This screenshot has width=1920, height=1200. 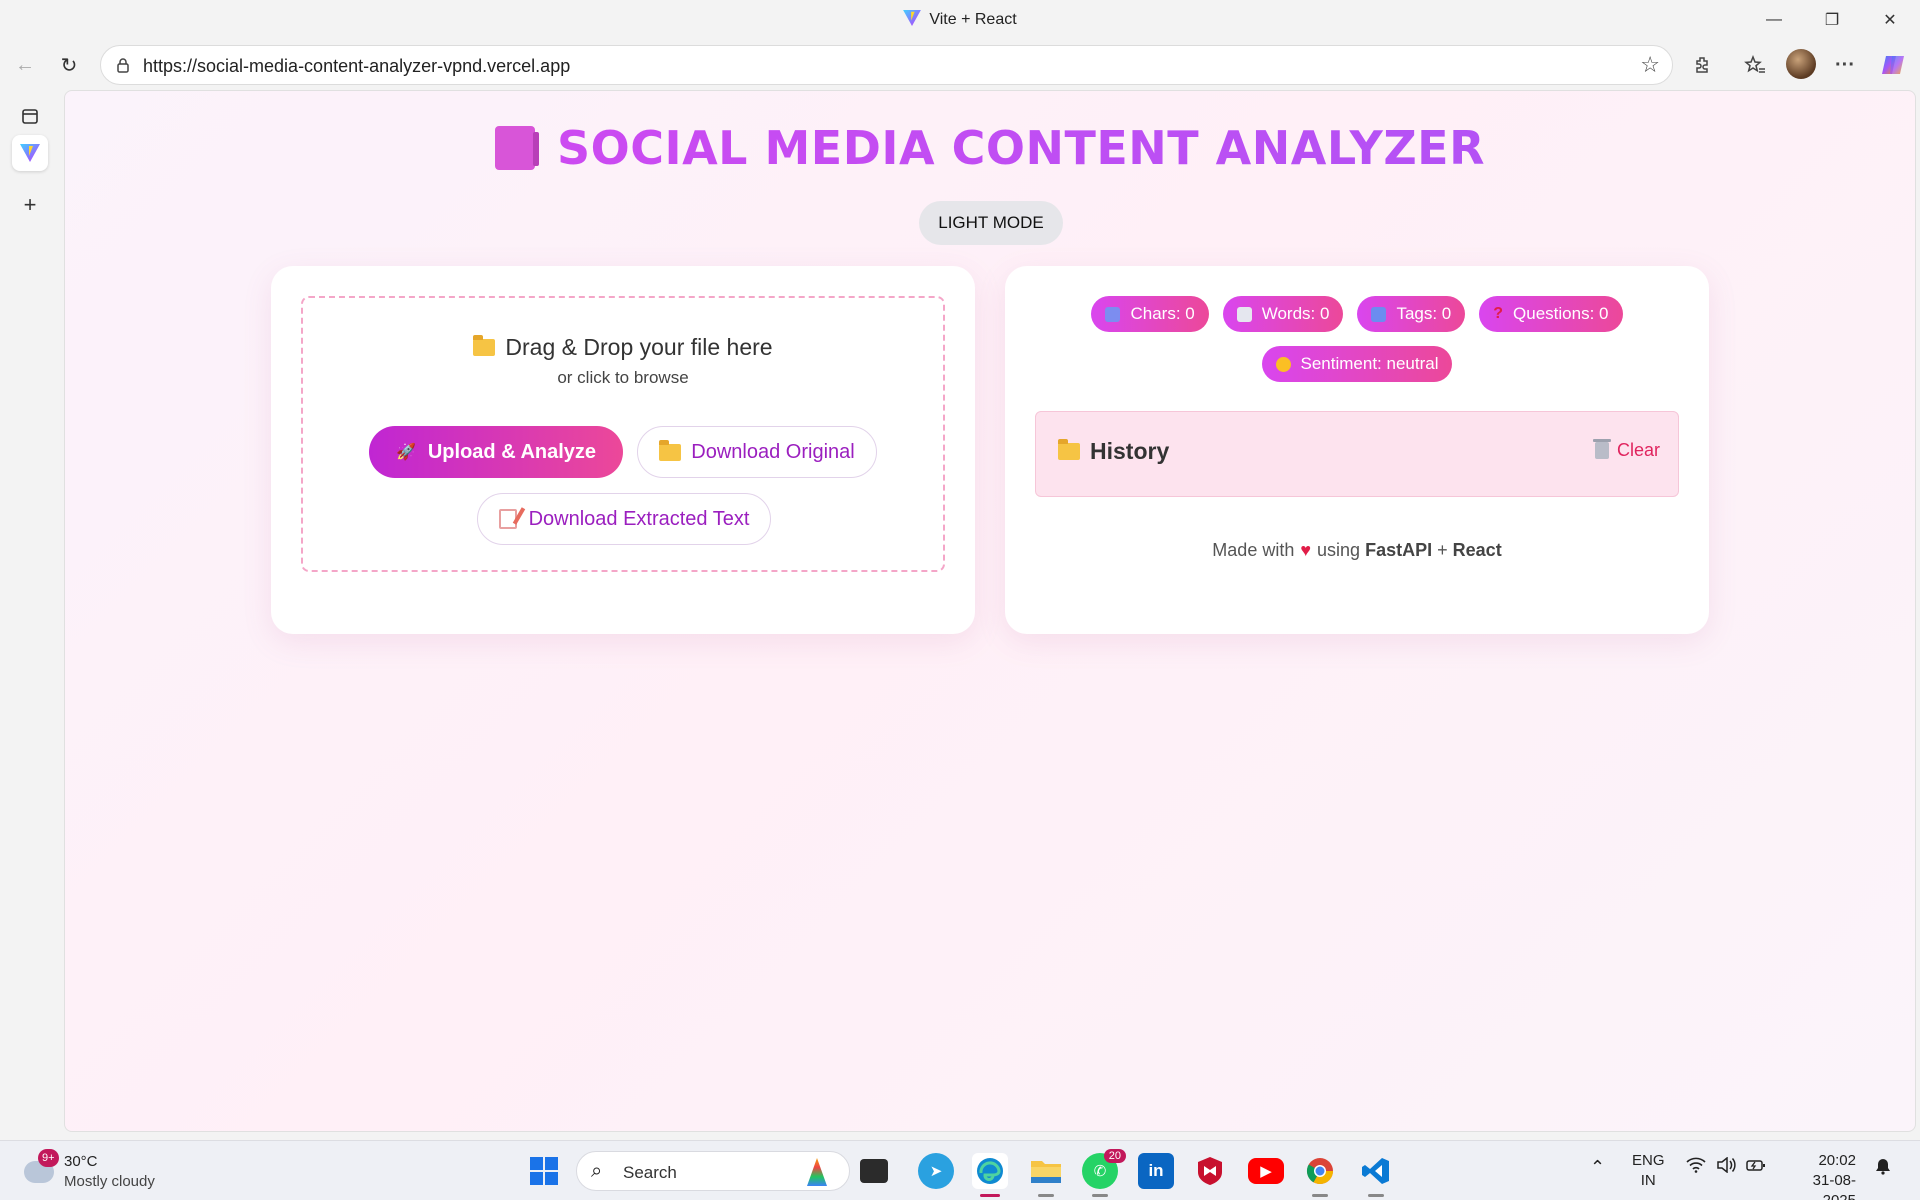 I want to click on tray-overflow-icon: ⌃, so click(x=1597, y=1167).